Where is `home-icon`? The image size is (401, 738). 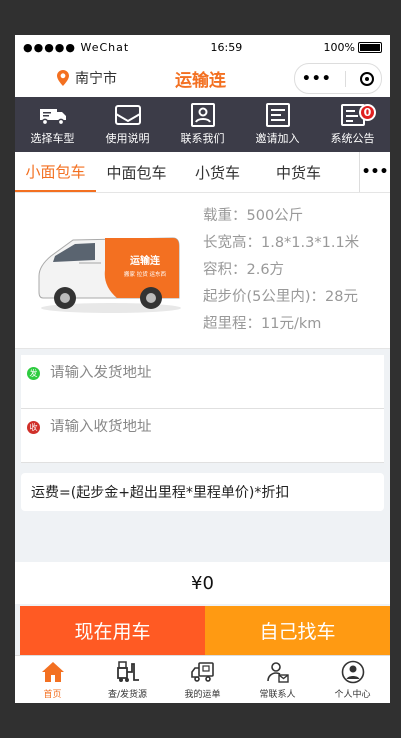 home-icon is located at coordinates (52, 671).